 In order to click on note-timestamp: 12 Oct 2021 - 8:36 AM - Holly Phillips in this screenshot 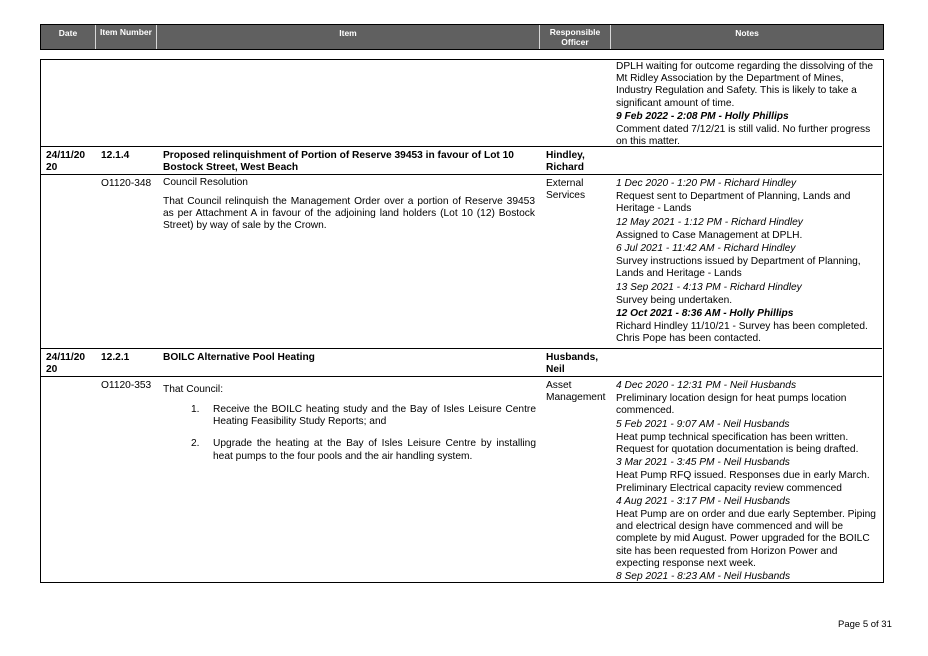, I will do `click(705, 314)`.